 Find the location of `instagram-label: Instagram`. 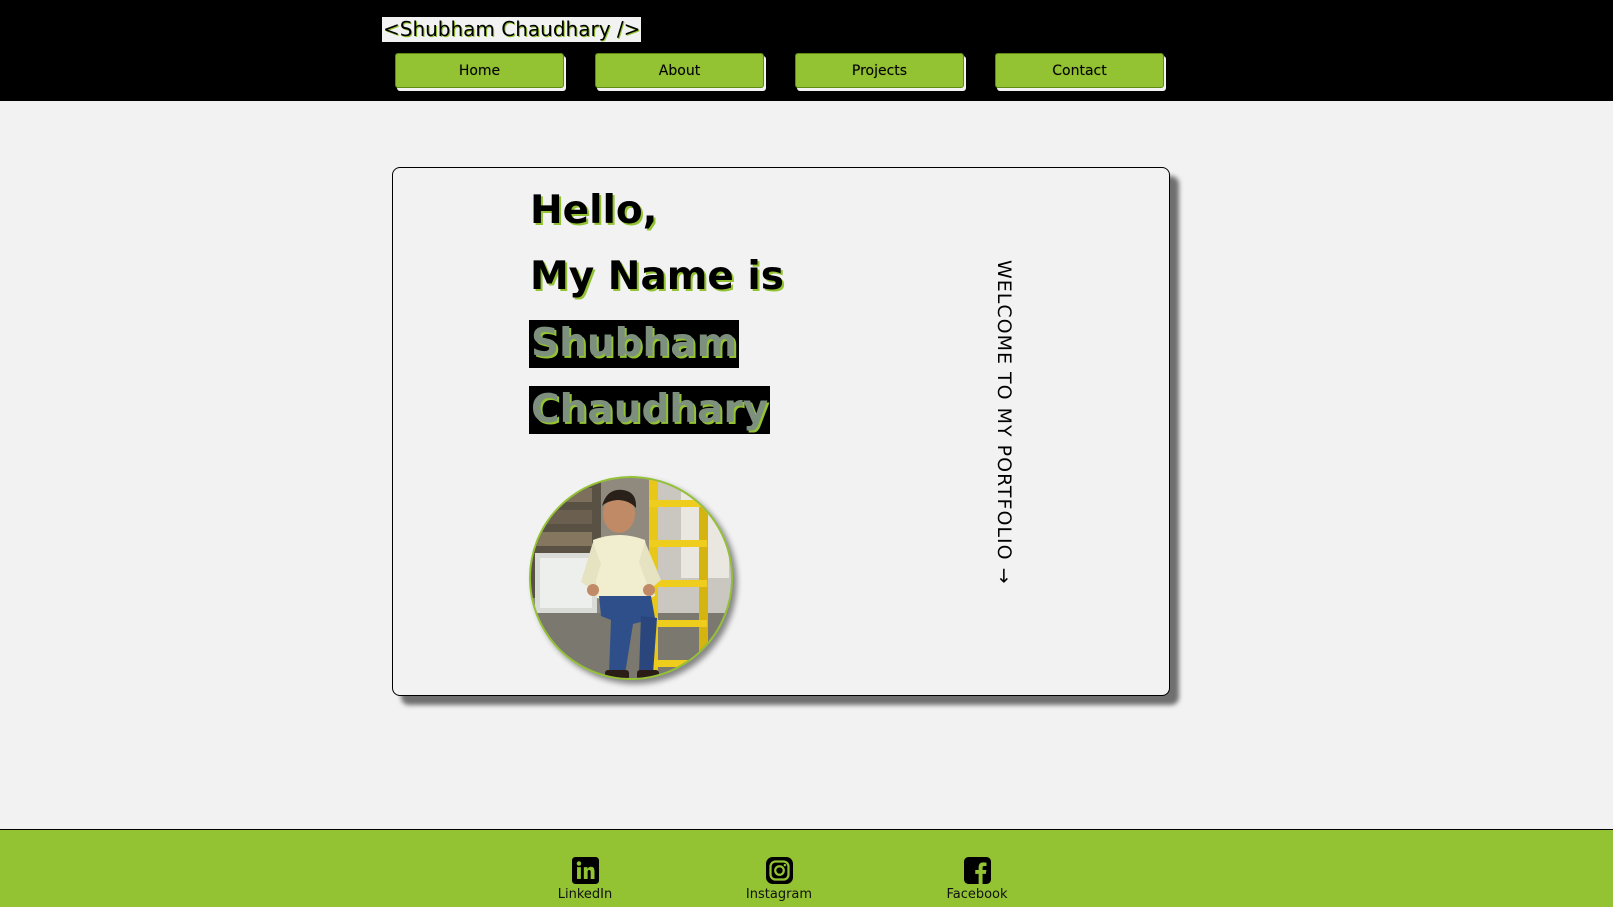

instagram-label: Instagram is located at coordinates (779, 894).